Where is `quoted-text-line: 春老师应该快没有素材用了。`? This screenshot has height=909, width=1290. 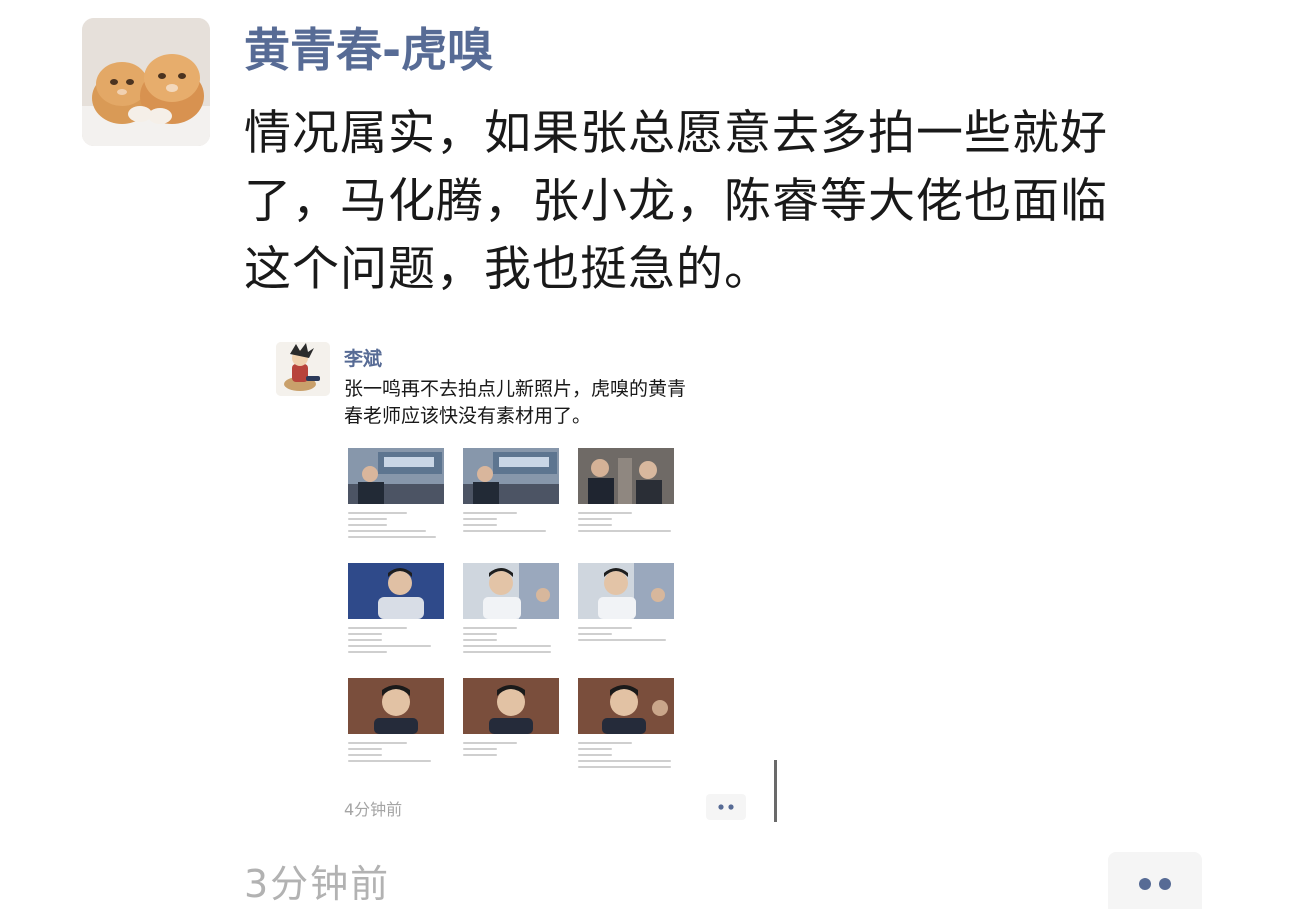 quoted-text-line: 春老师应该快没有素材用了。 is located at coordinates (468, 416).